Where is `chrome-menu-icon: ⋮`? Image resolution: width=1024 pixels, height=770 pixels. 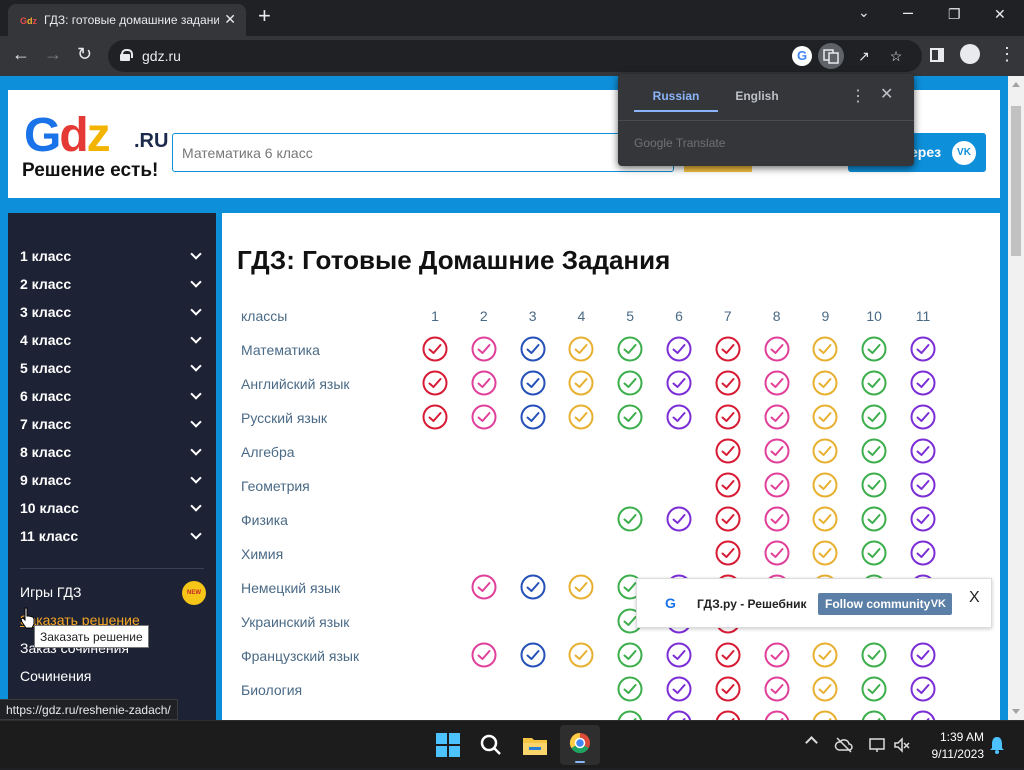 chrome-menu-icon: ⋮ is located at coordinates (1007, 54).